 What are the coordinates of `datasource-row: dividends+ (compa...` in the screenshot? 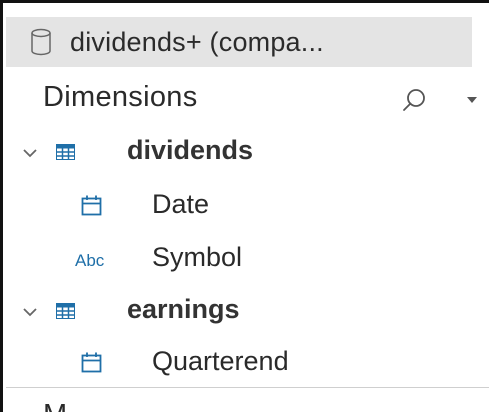 It's located at (239, 42).